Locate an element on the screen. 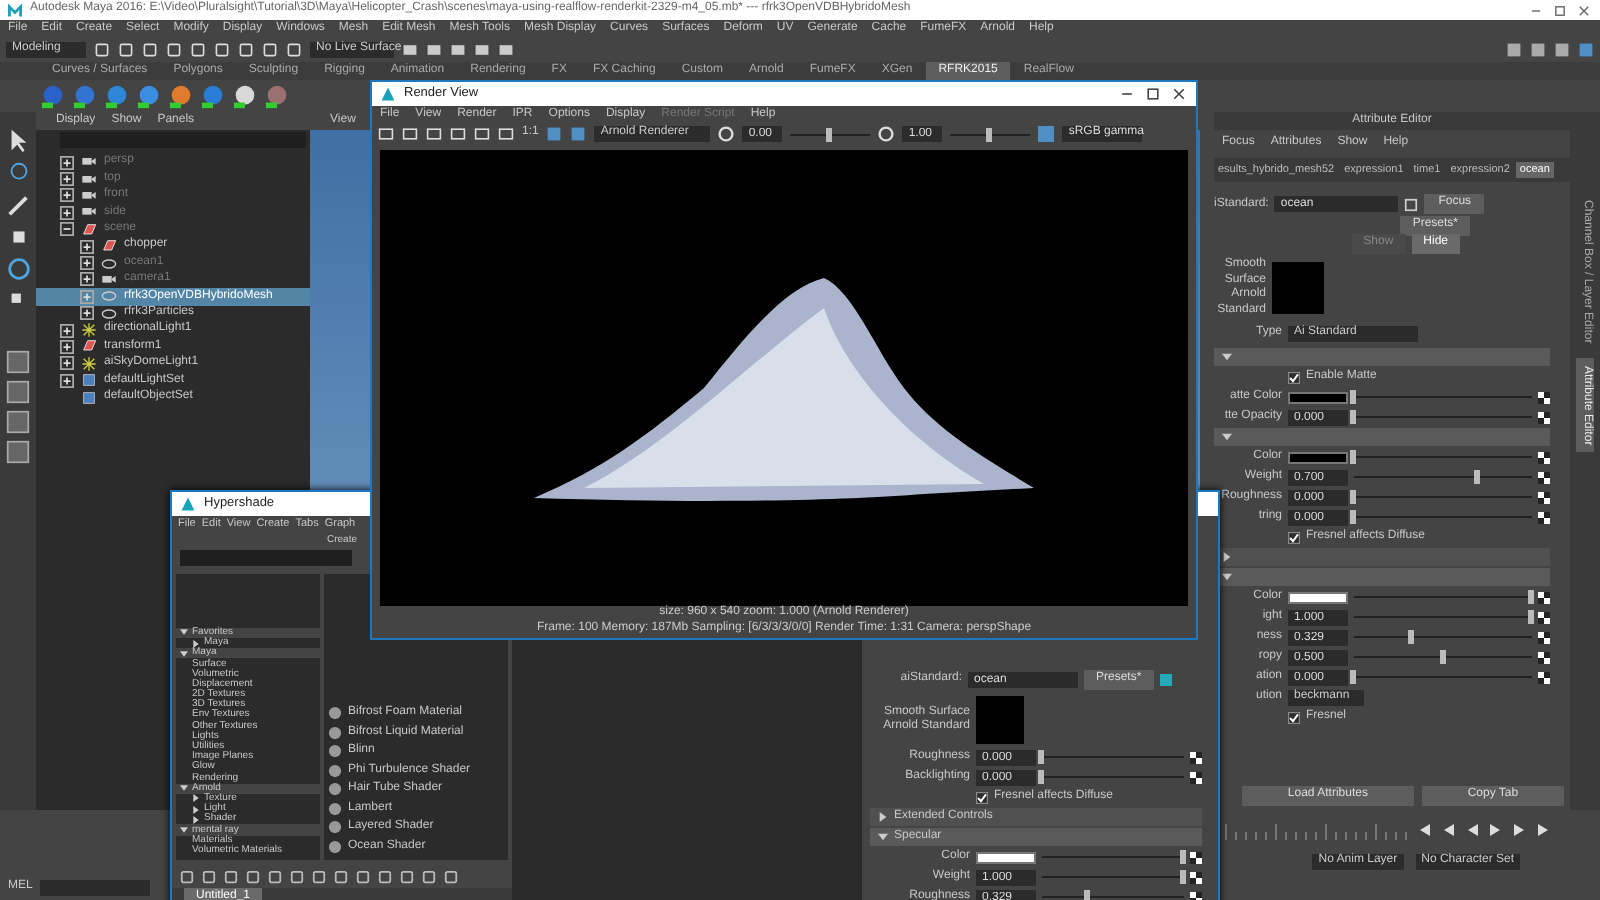 The image size is (1600, 900). render-view-logo-icon is located at coordinates (388, 94).